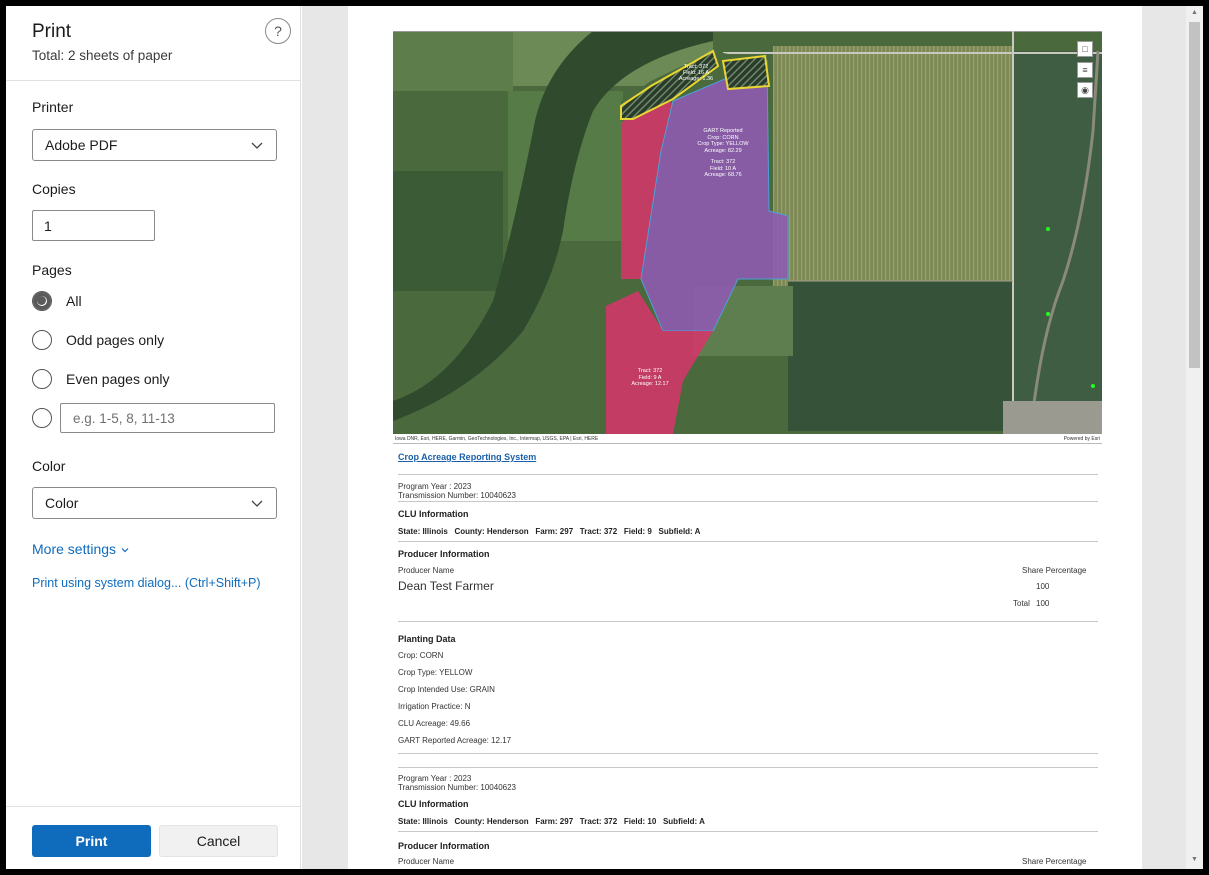 The width and height of the screenshot is (1209, 875). What do you see at coordinates (446, 586) in the screenshot?
I see `producer-name: Dean Test Farmer` at bounding box center [446, 586].